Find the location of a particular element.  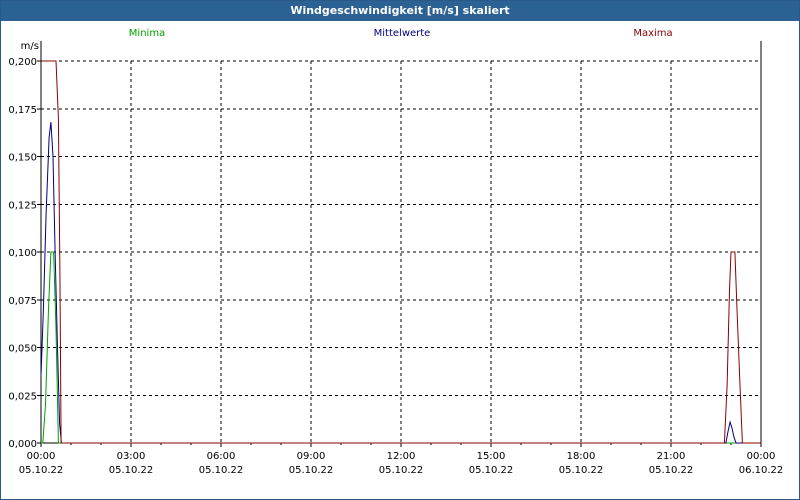

legend-minima: Minima is located at coordinates (147, 33).